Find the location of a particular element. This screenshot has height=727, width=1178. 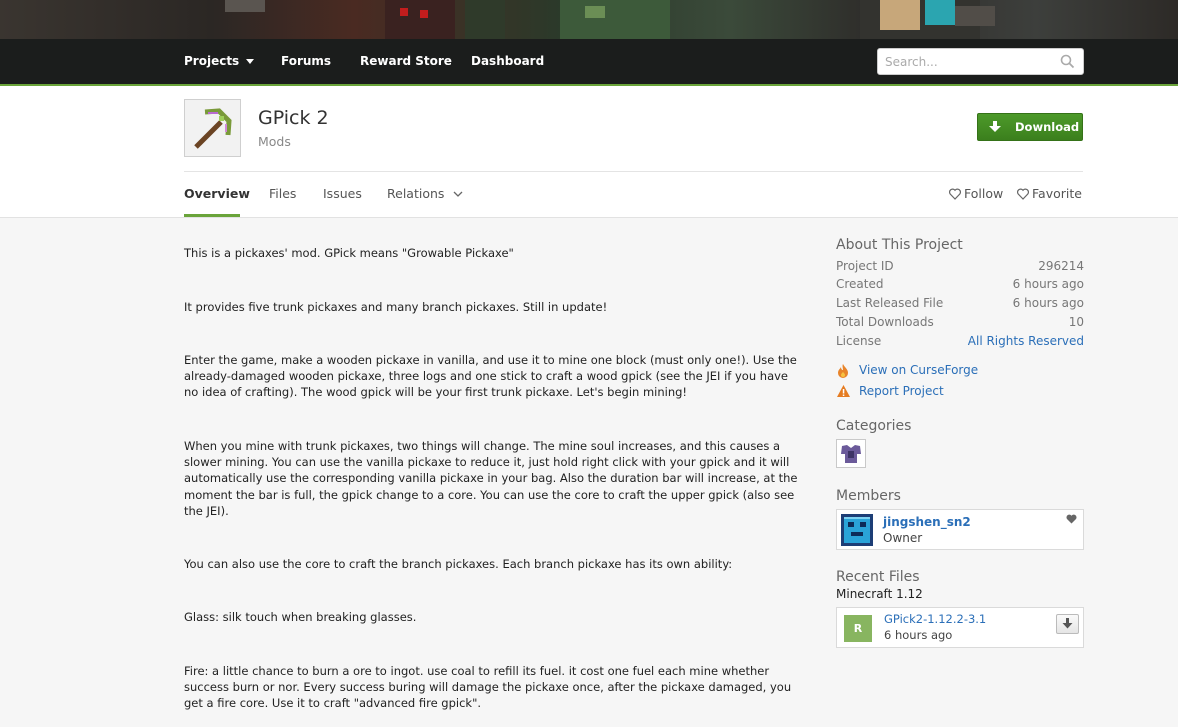

about-row-project-id: Project ID 296214 is located at coordinates (960, 268).